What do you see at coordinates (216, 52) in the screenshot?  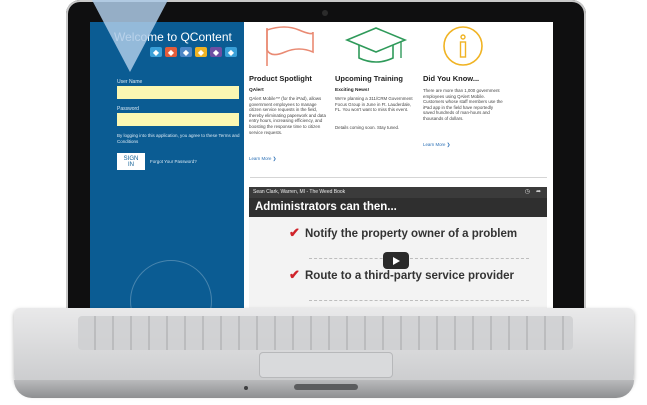 I see `app-icon-5: ◆` at bounding box center [216, 52].